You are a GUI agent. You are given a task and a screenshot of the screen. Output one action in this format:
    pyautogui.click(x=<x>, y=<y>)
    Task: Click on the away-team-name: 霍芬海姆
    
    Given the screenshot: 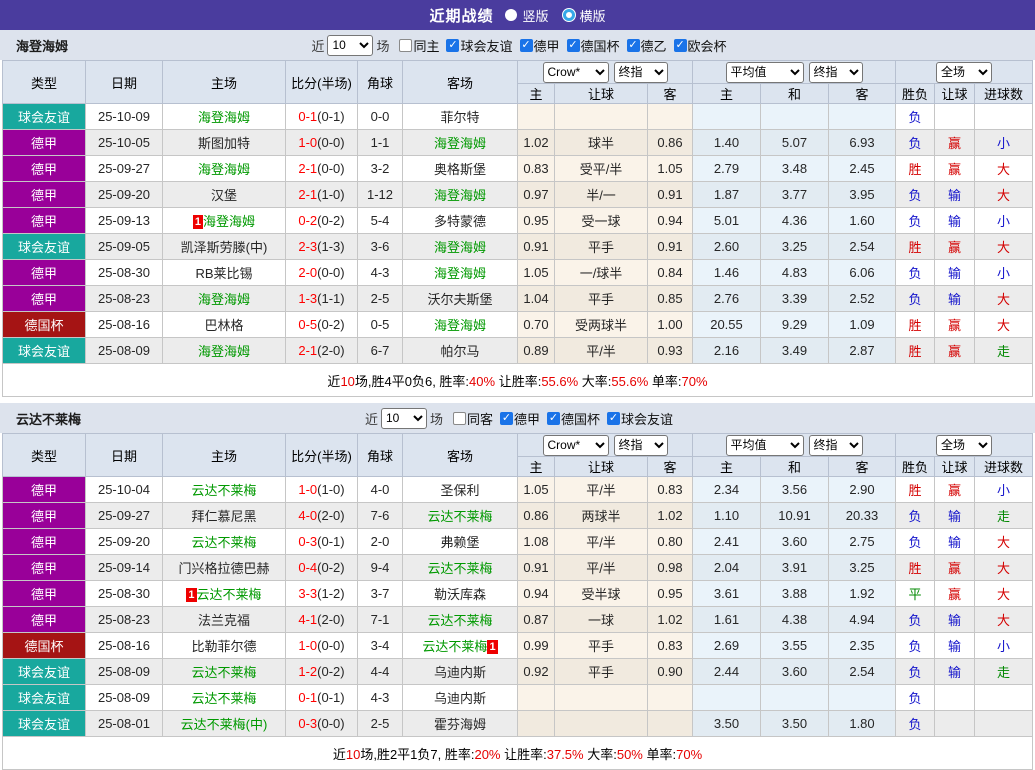 What is the action you would take?
    pyautogui.click(x=459, y=724)
    